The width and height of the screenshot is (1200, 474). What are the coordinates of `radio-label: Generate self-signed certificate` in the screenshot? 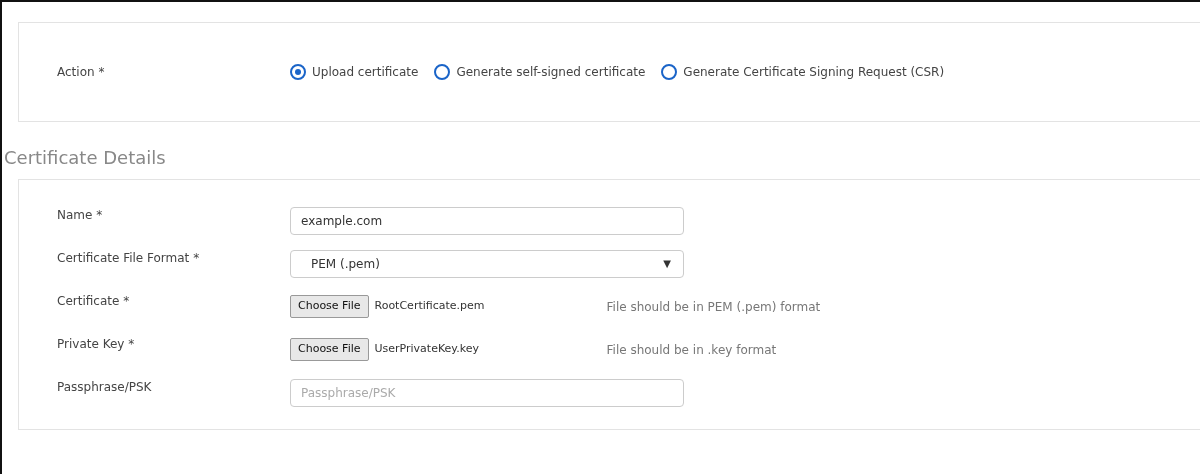 It's located at (551, 72).